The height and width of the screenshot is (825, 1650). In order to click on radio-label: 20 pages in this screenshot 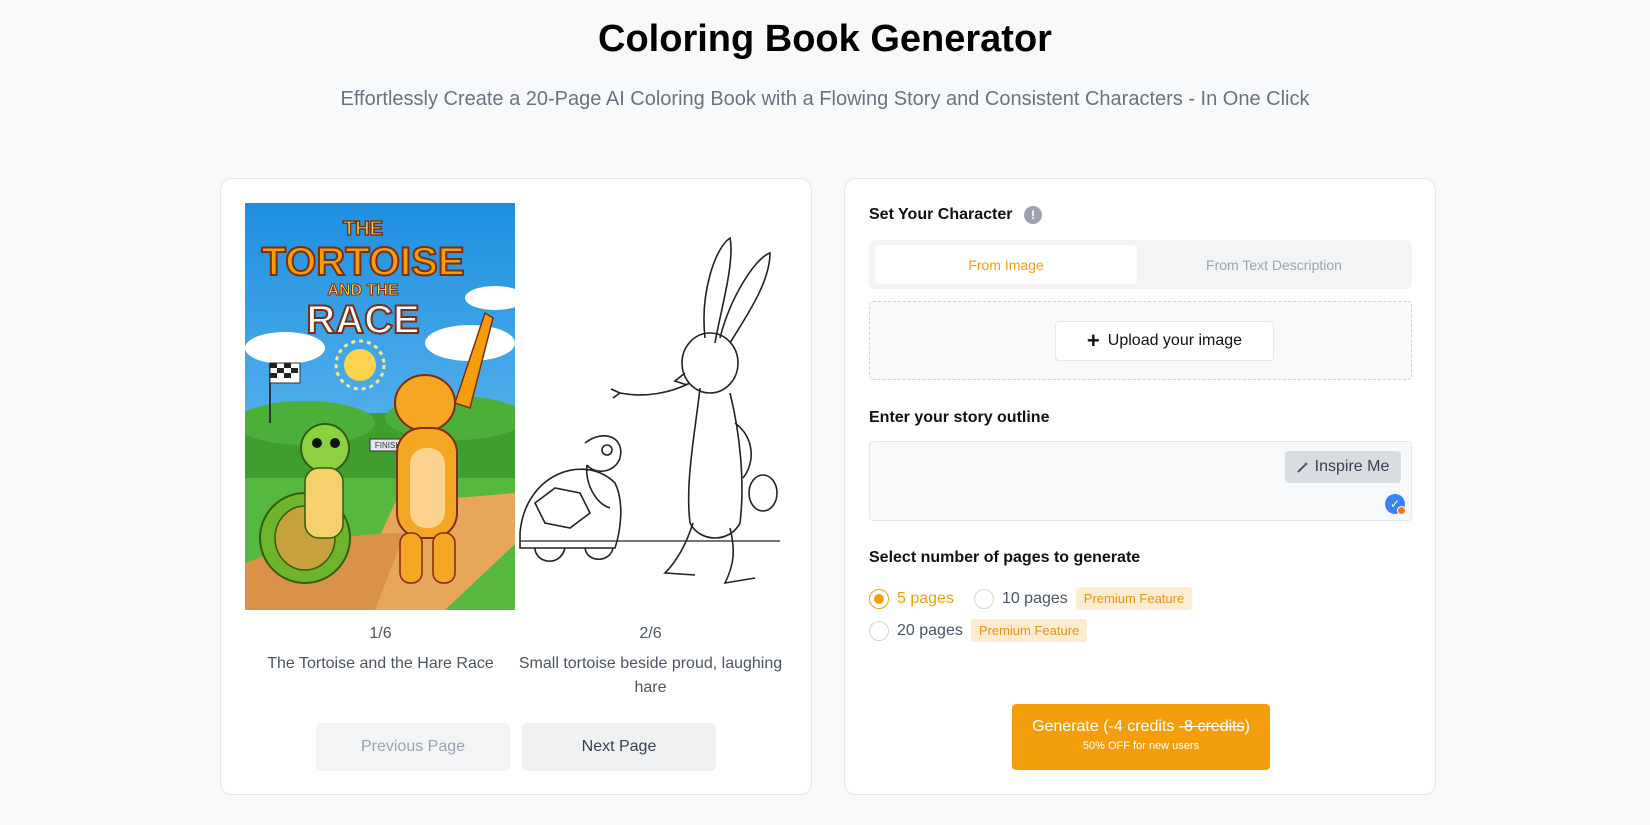, I will do `click(930, 630)`.